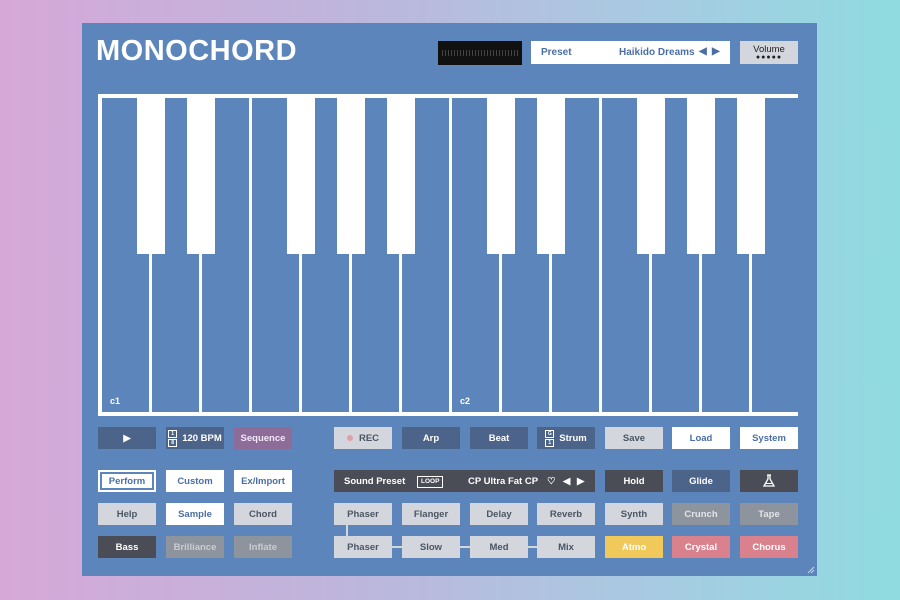 The width and height of the screenshot is (900, 600). I want to click on sample-button: Sample, so click(195, 514).